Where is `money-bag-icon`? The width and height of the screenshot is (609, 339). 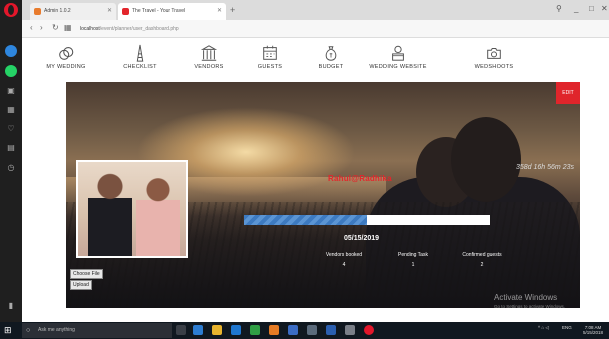
money-bag-icon is located at coordinates (331, 53).